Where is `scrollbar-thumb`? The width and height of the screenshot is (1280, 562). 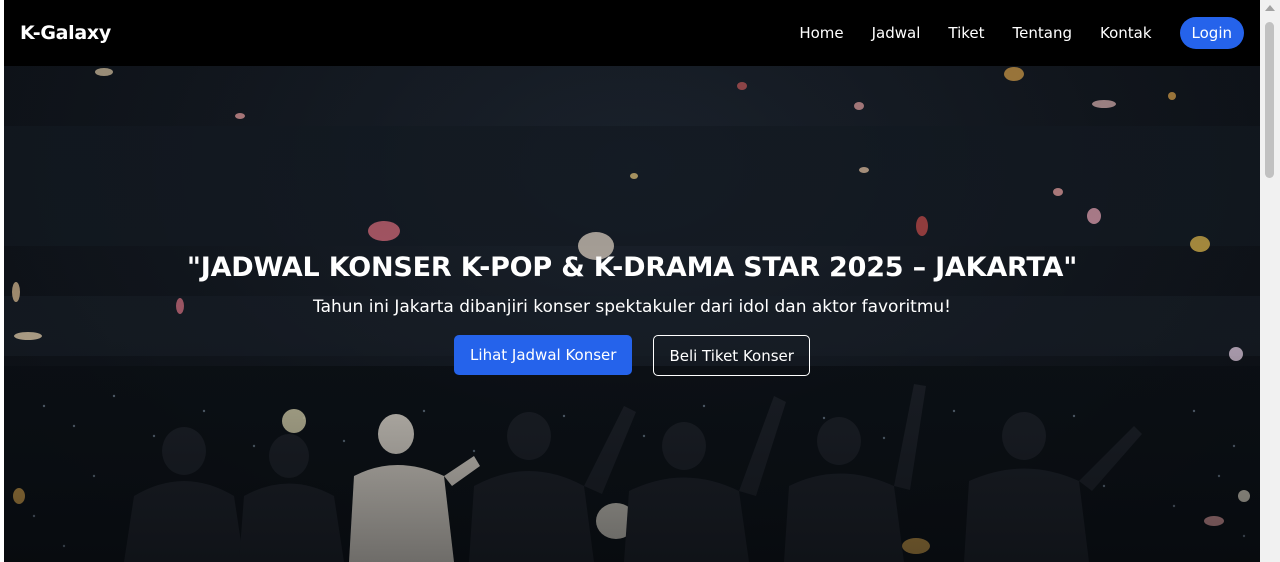 scrollbar-thumb is located at coordinates (1269, 100).